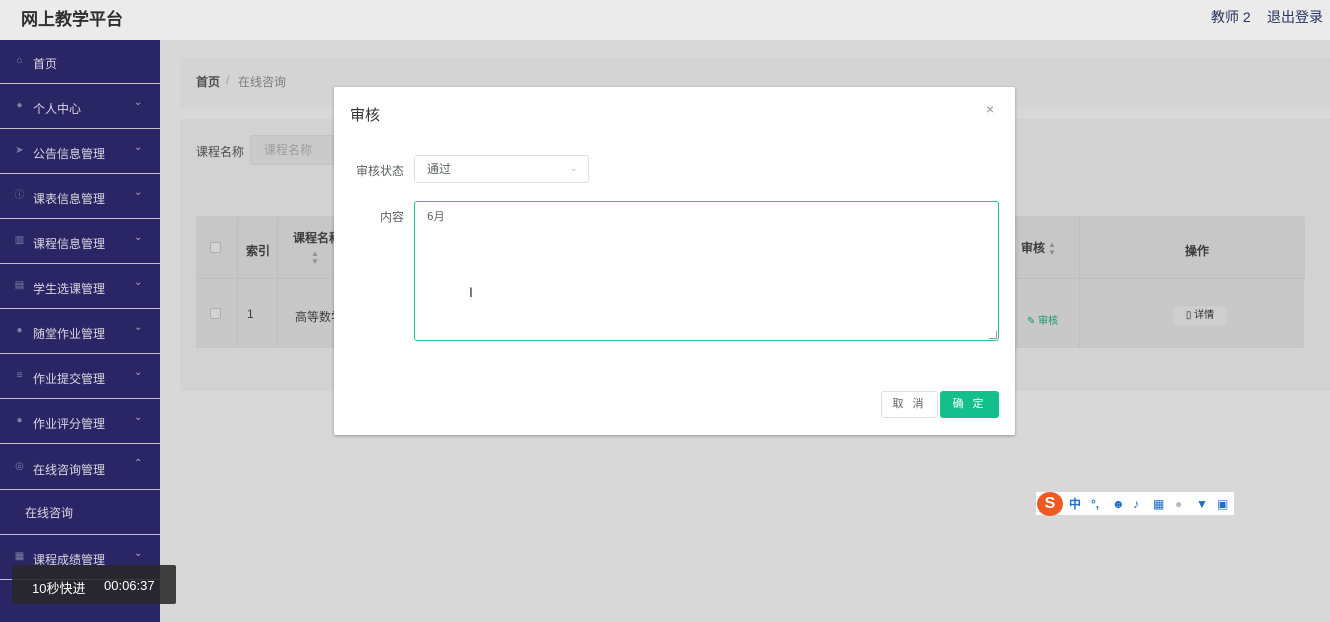 The image size is (1330, 622). I want to click on close-icon: ×, so click(990, 109).